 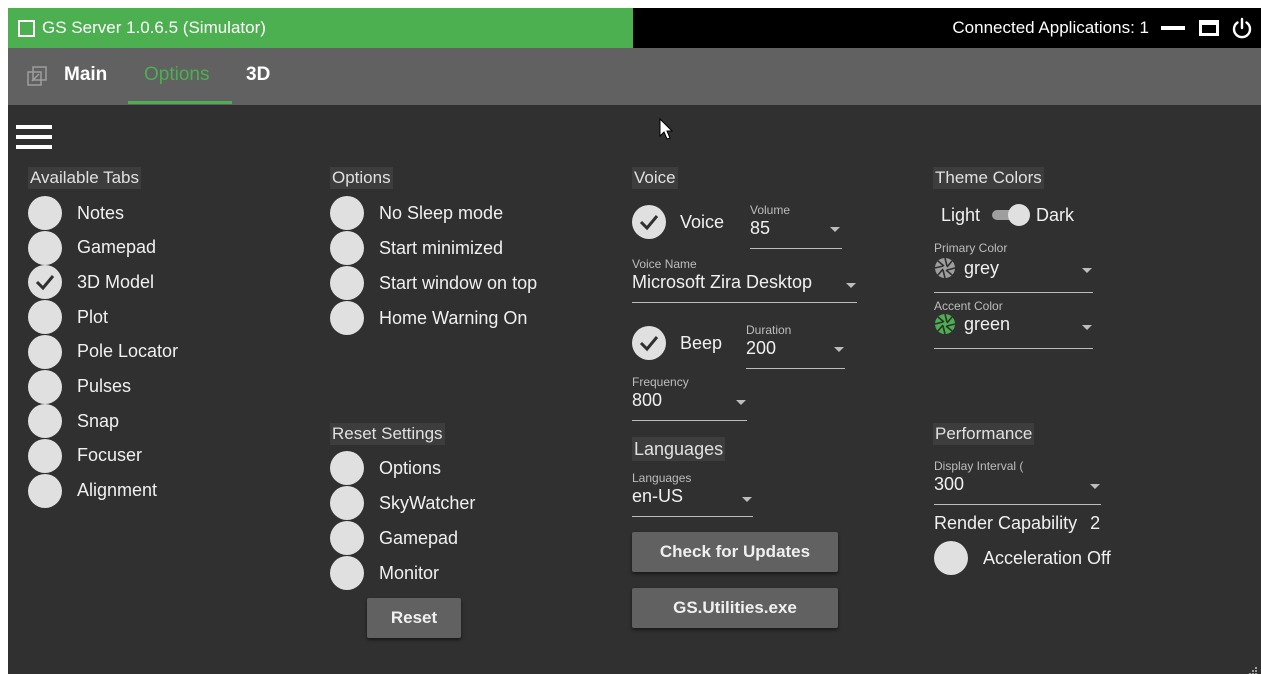 What do you see at coordinates (662, 478) in the screenshot?
I see `languages-caption: Languages` at bounding box center [662, 478].